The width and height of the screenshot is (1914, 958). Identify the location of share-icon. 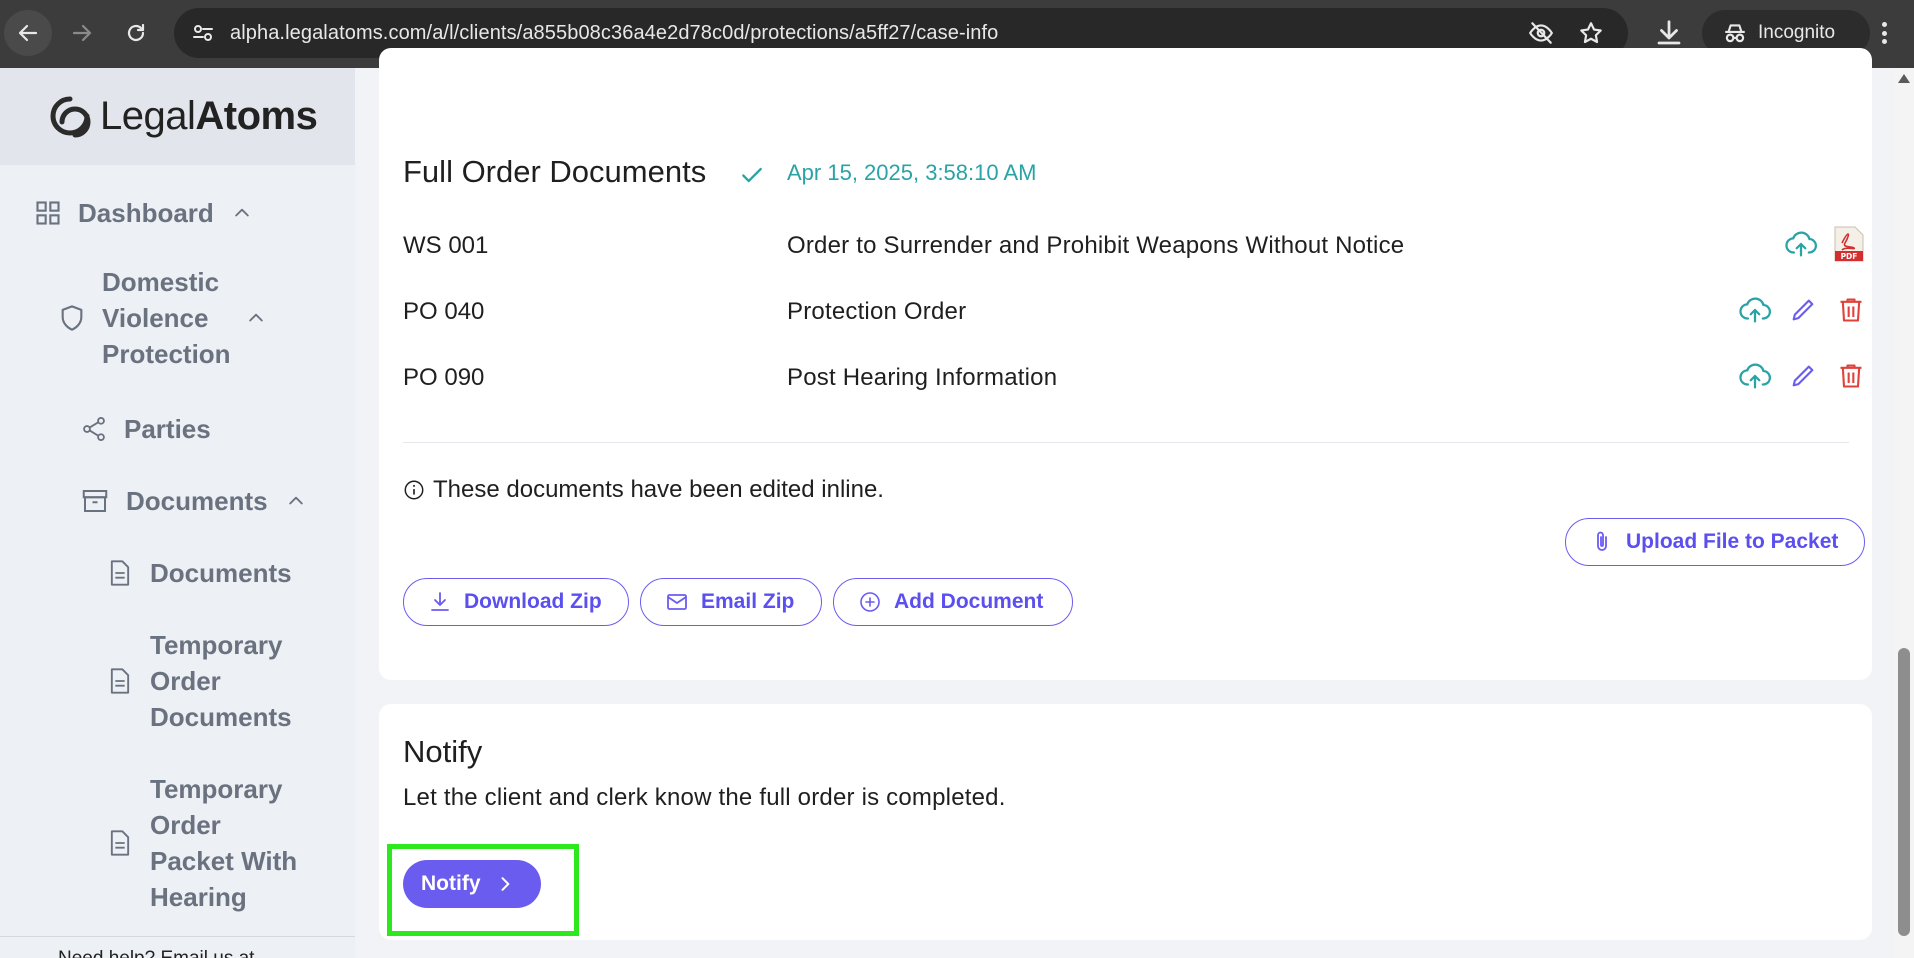
(94, 429).